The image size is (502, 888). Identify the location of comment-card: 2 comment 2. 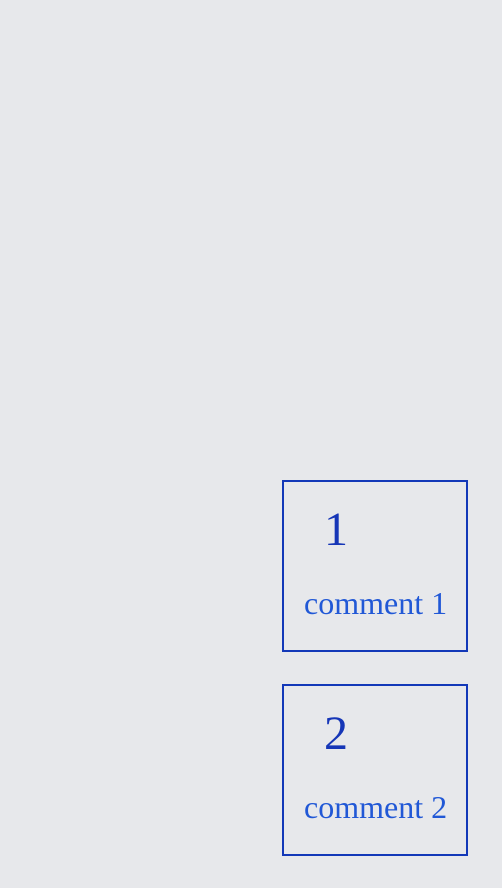
(375, 770).